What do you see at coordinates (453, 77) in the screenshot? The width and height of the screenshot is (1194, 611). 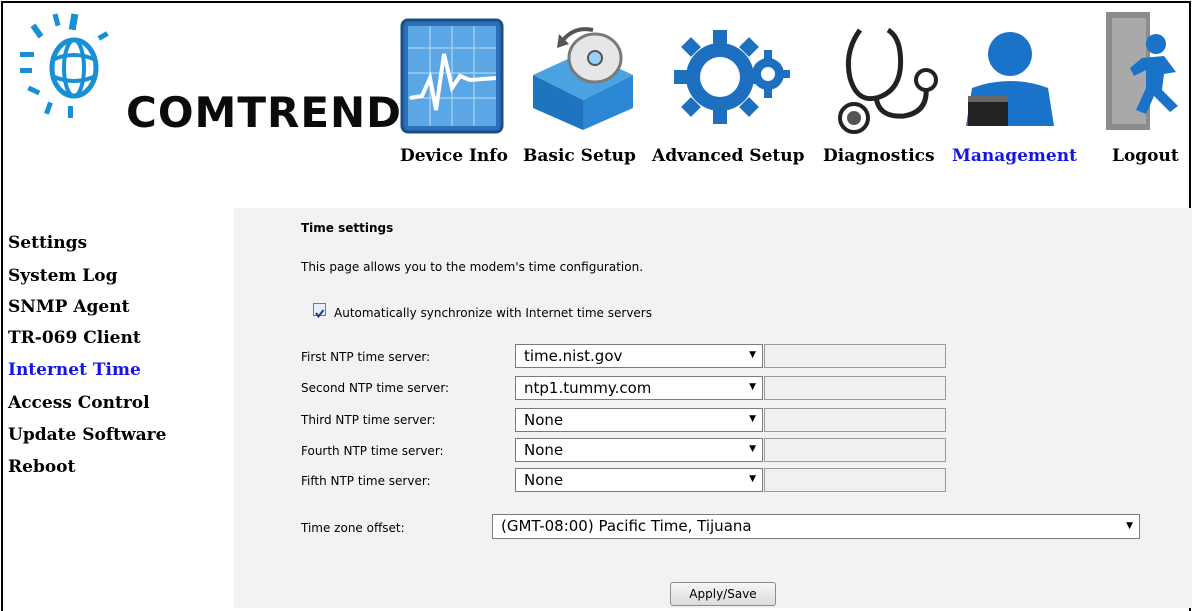 I see `device-info-icon` at bounding box center [453, 77].